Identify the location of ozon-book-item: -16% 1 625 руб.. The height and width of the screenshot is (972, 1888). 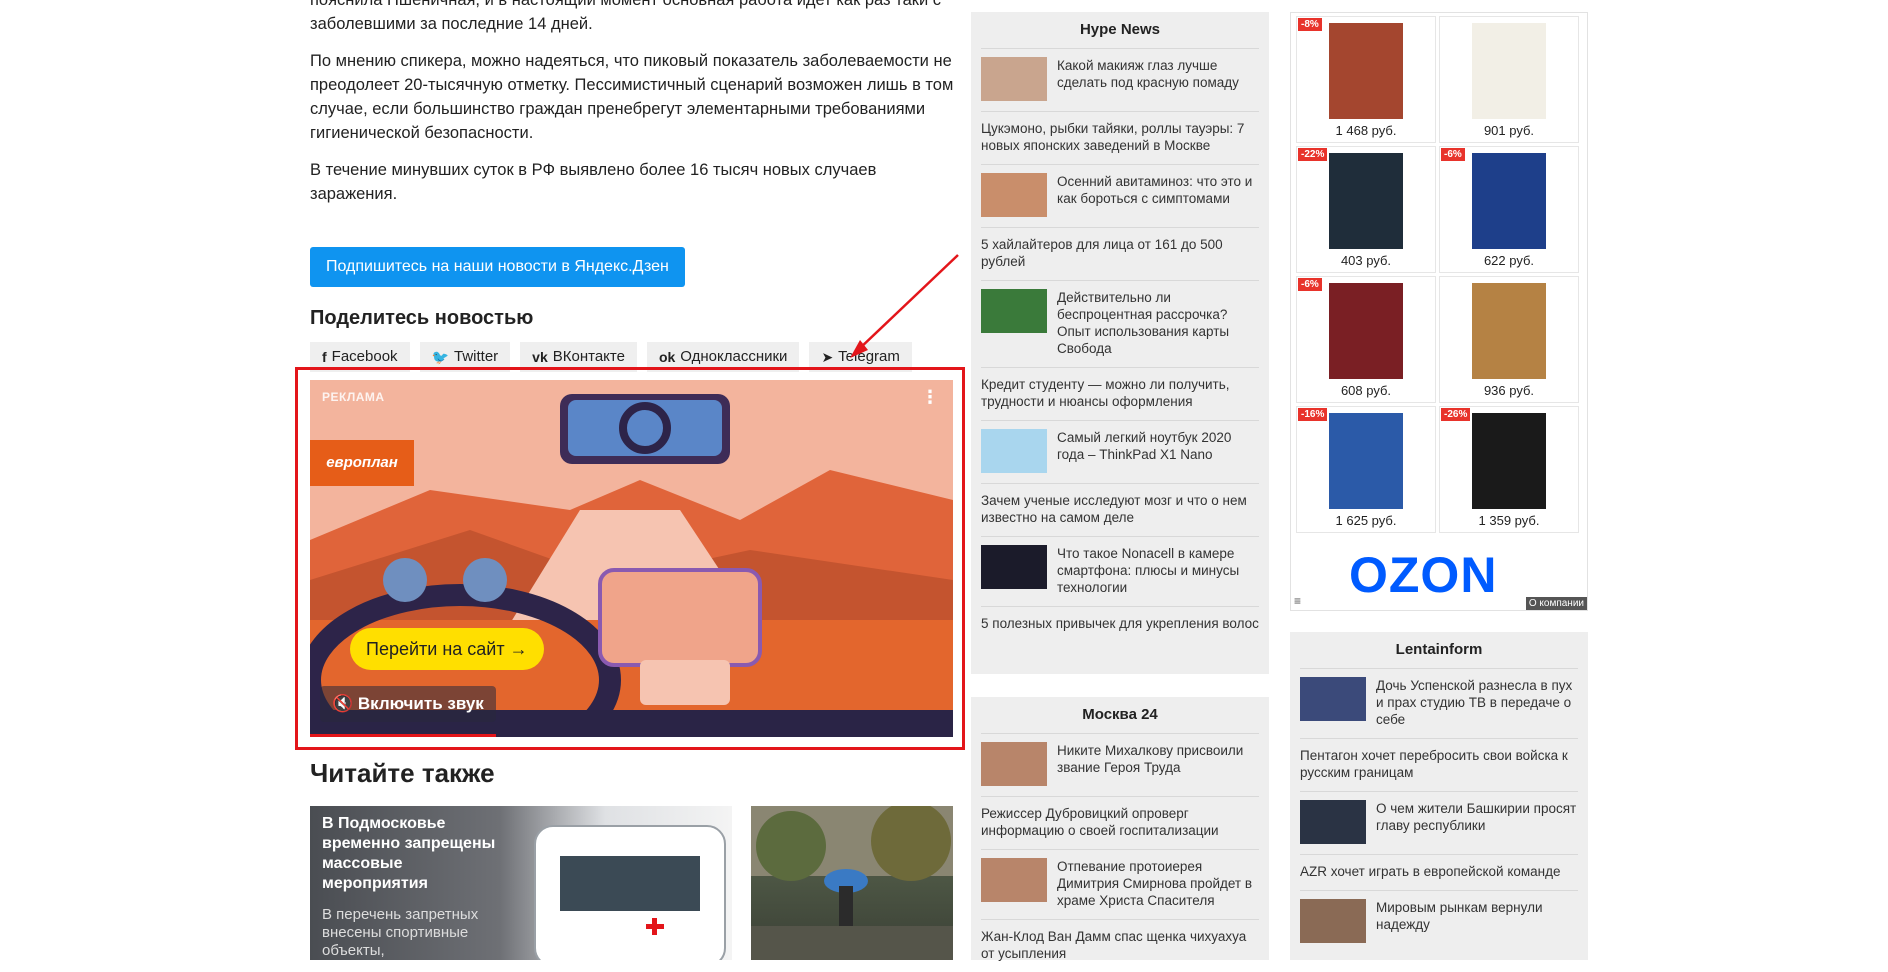
(1366, 469).